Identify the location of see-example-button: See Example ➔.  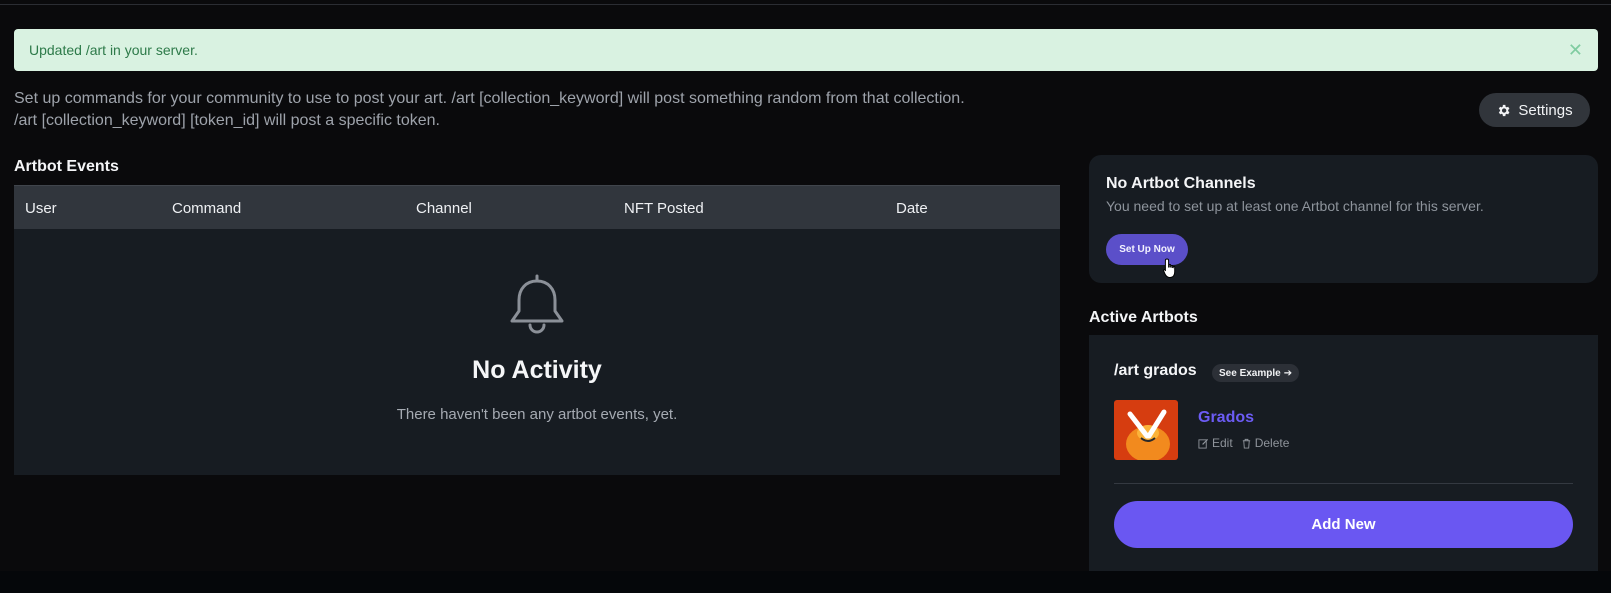
(1256, 373).